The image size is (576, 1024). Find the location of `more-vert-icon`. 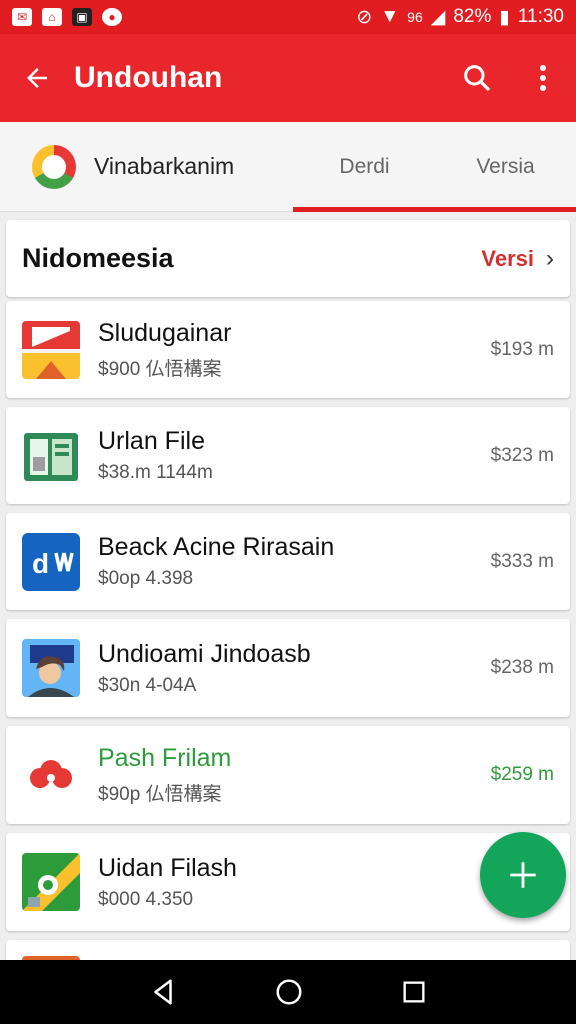

more-vert-icon is located at coordinates (543, 78).